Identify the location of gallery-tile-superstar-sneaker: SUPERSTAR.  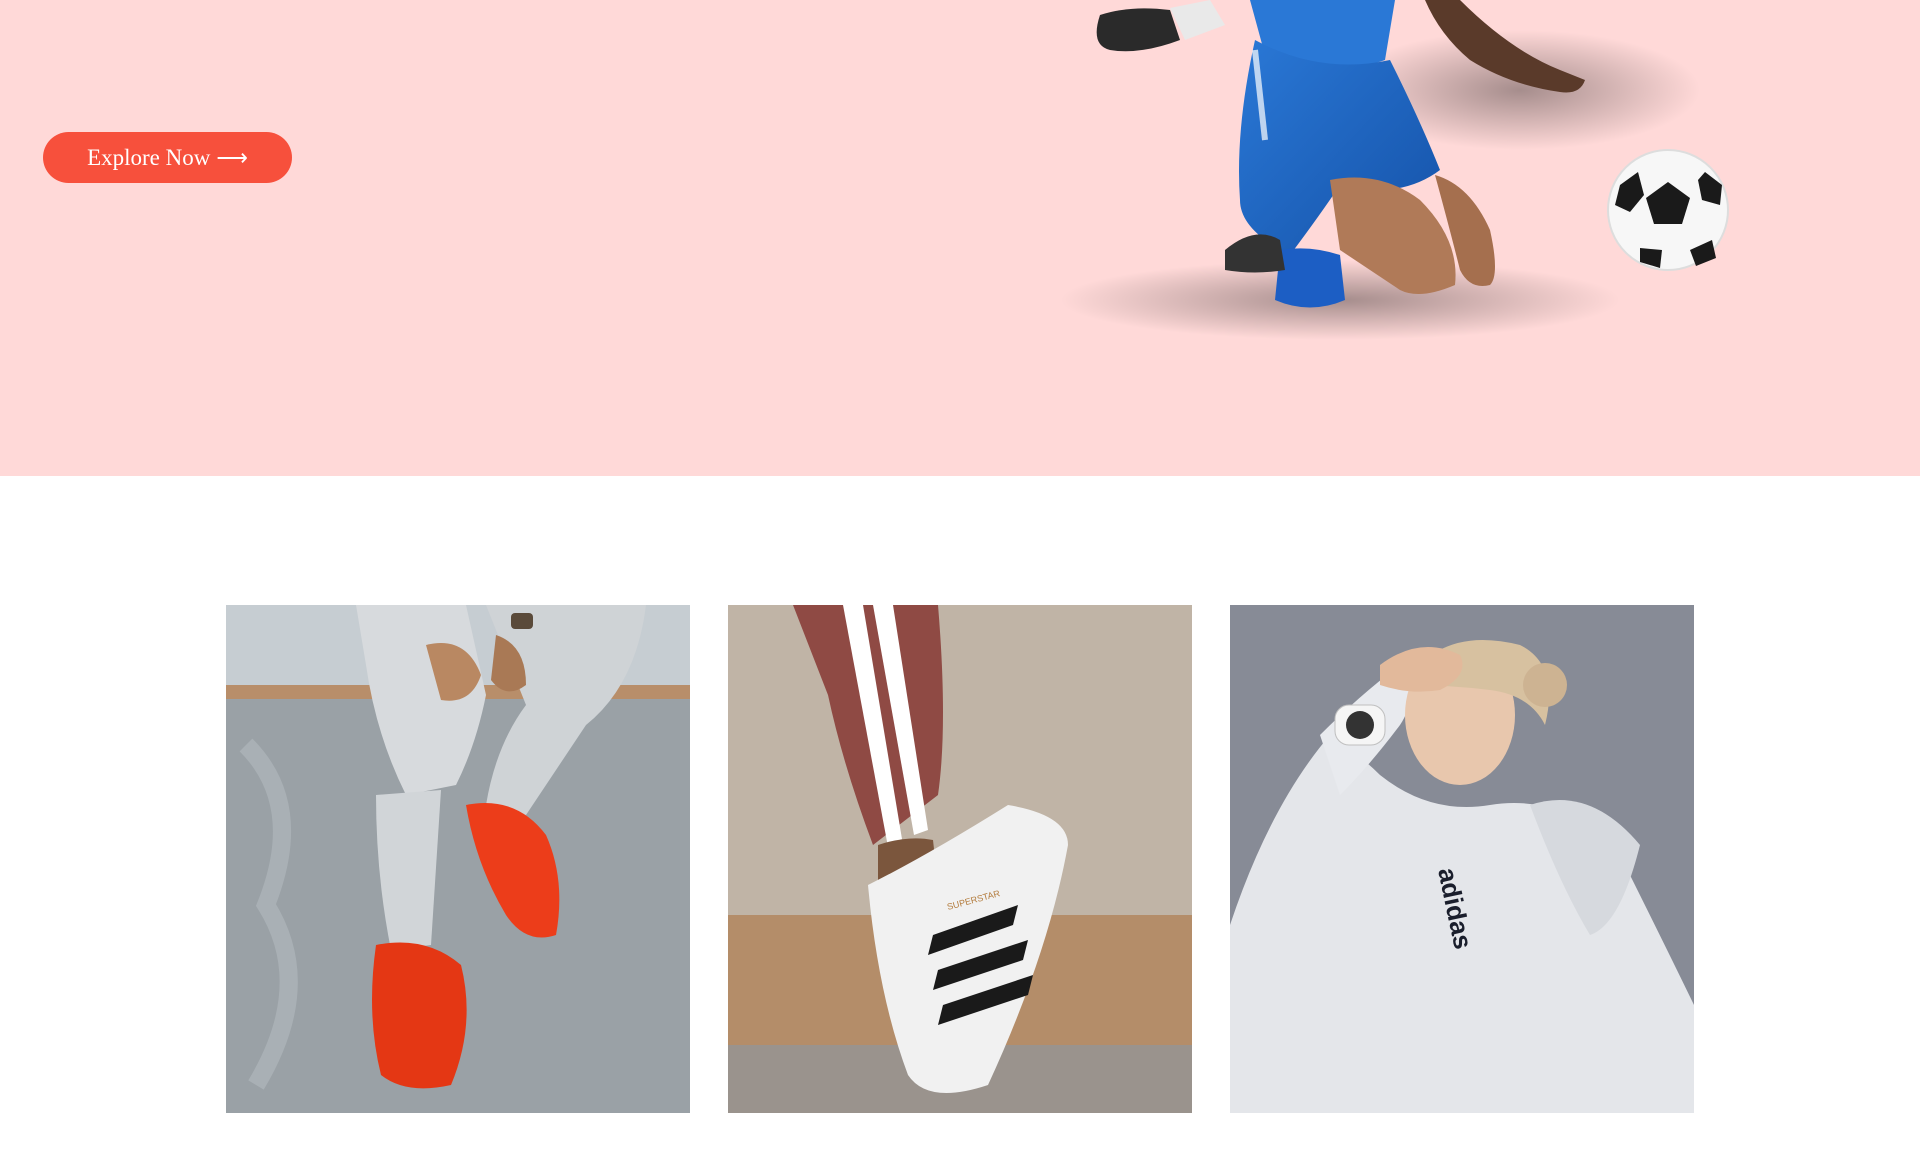
(960, 859).